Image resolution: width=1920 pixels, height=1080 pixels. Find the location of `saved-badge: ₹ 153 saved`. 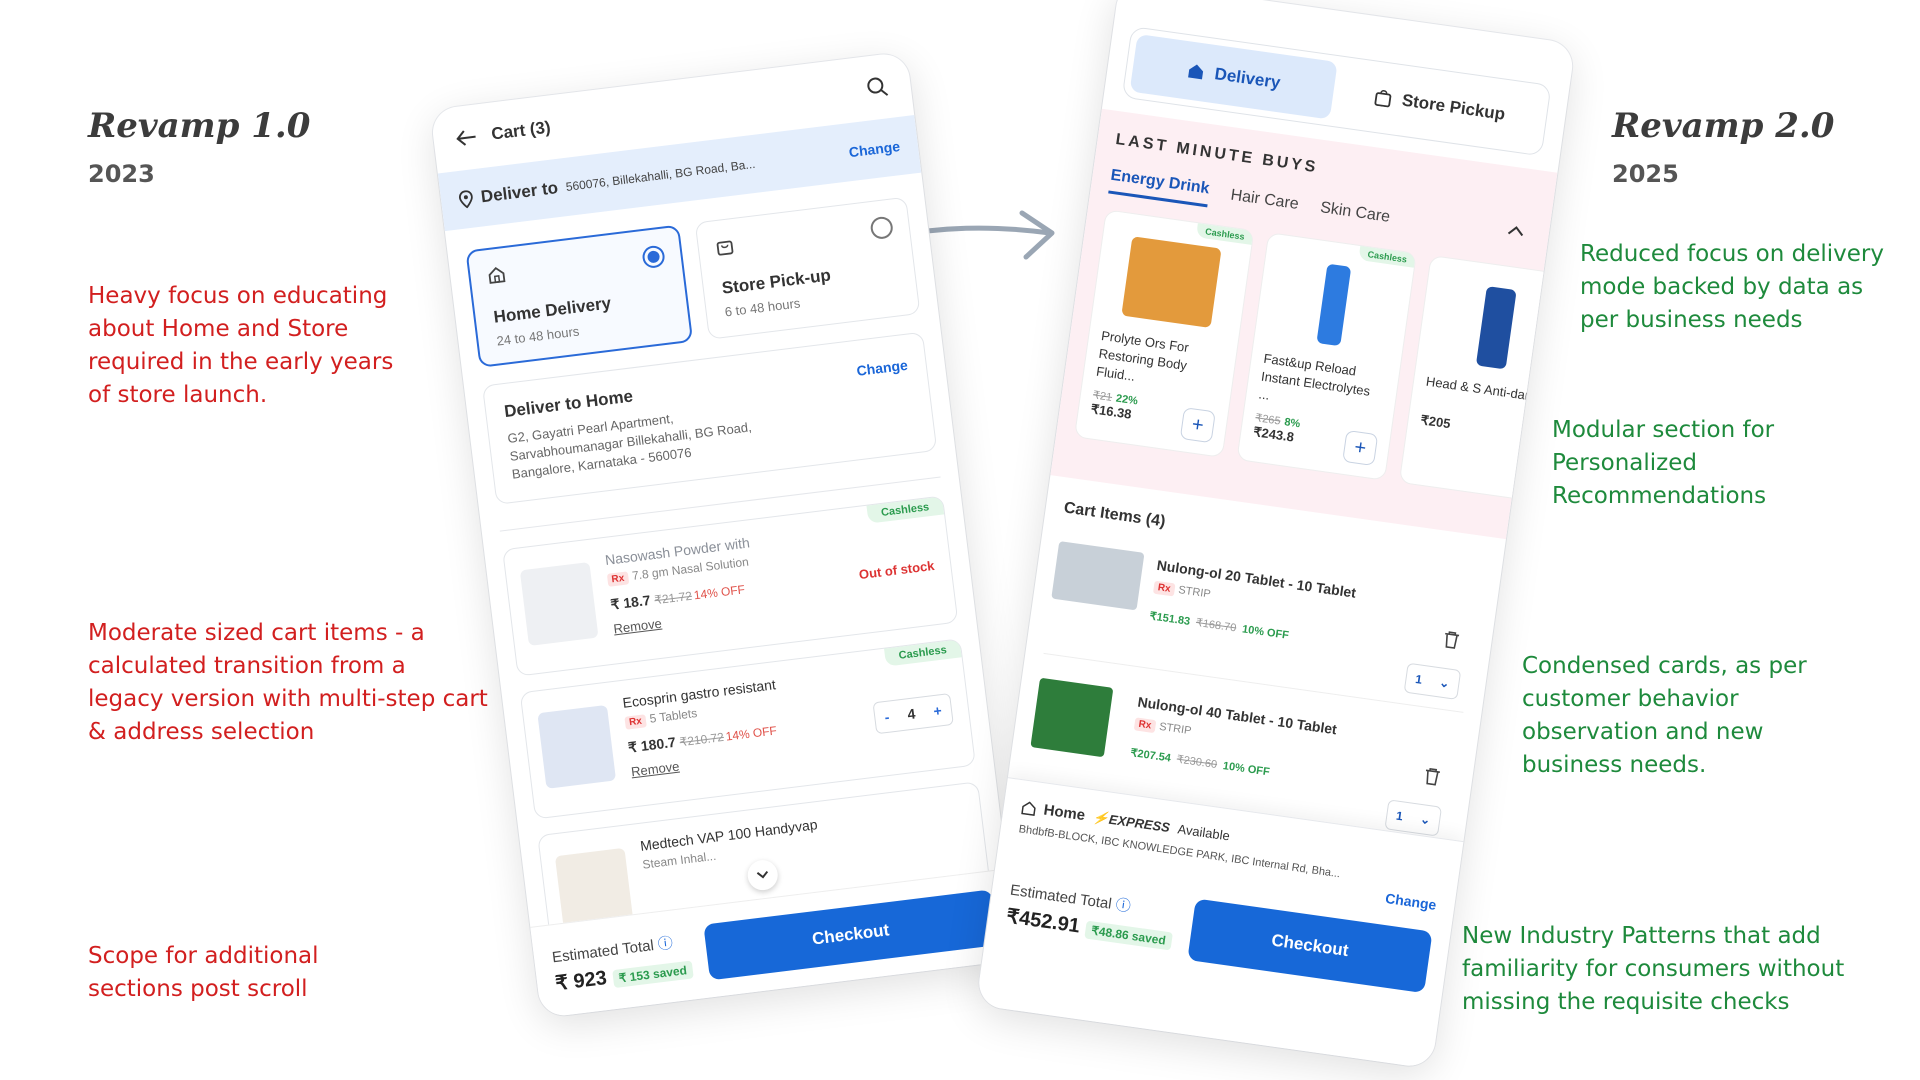

saved-badge: ₹ 153 saved is located at coordinates (652, 973).